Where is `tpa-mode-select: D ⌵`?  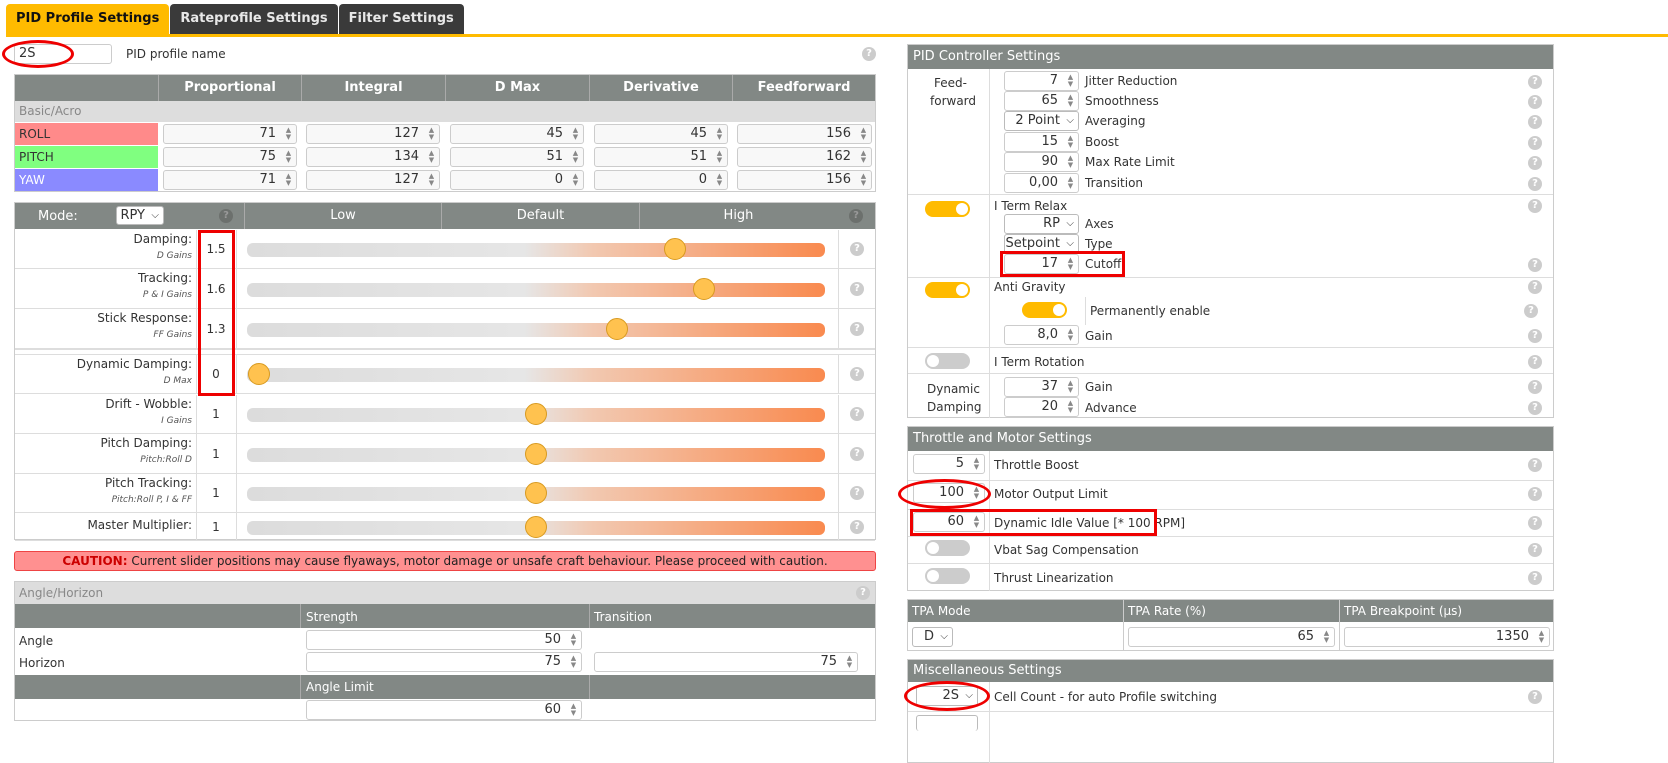
tpa-mode-select: D ⌵ is located at coordinates (932, 637).